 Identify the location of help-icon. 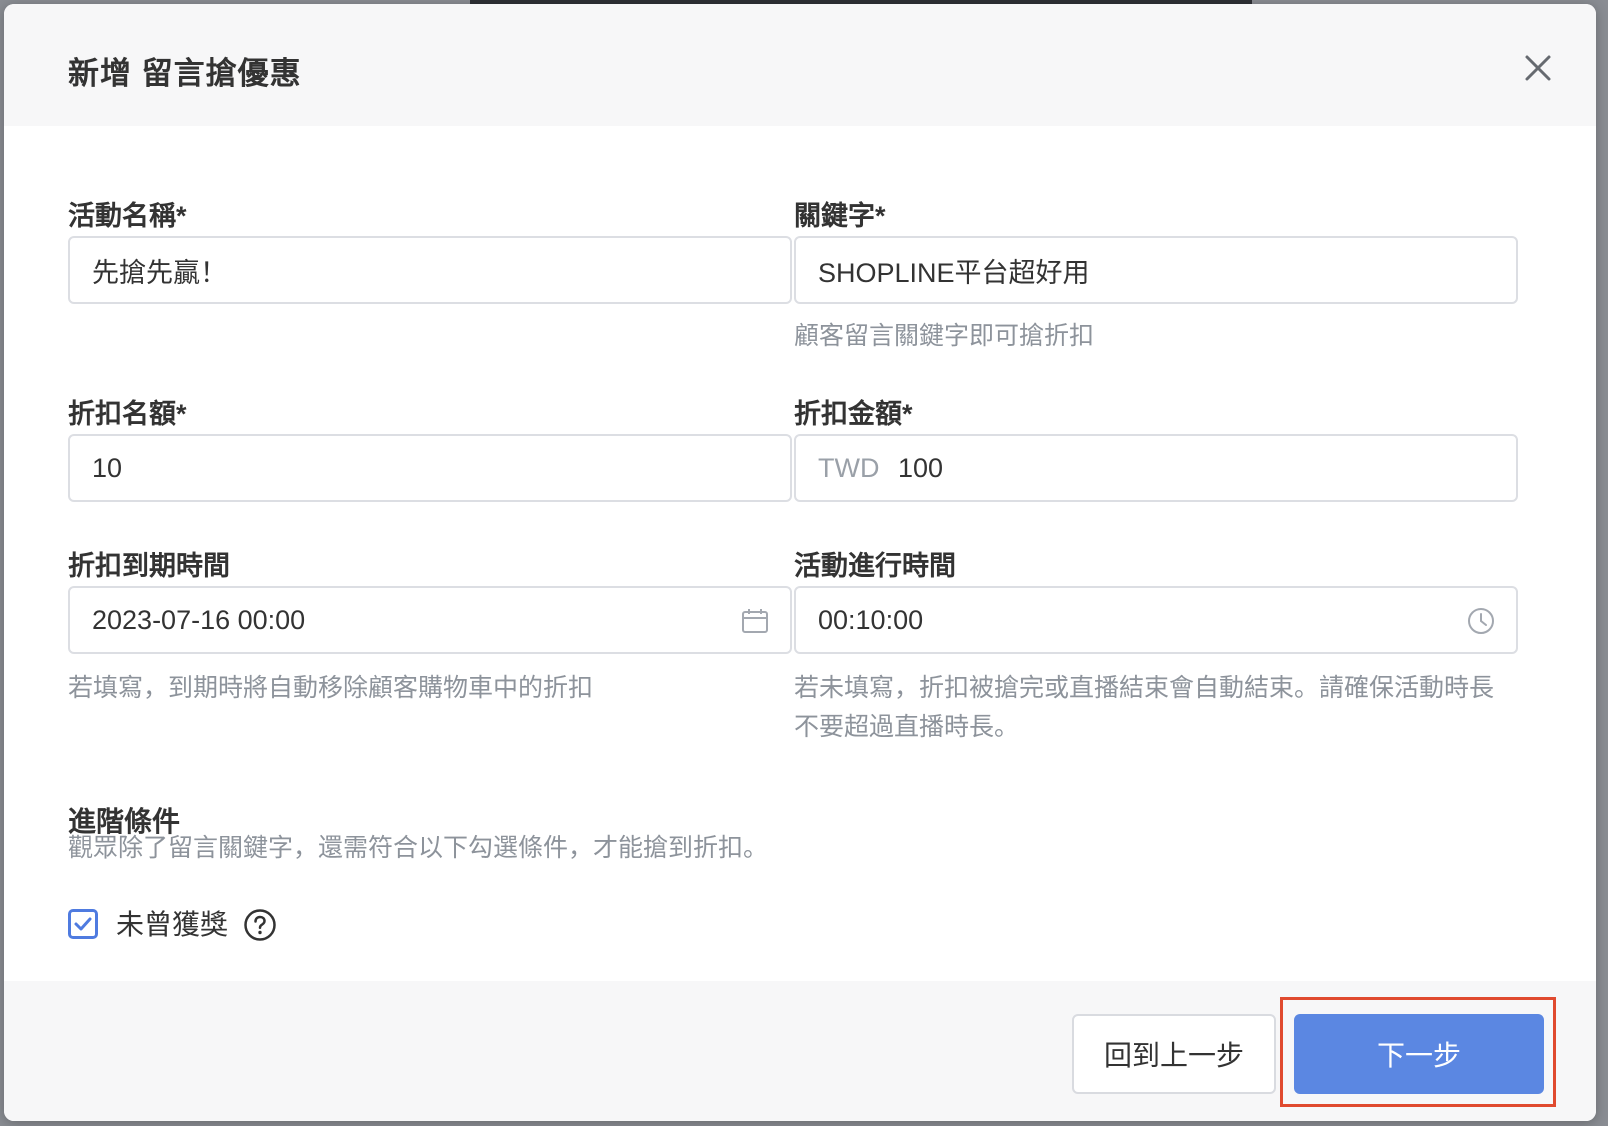
(260, 925).